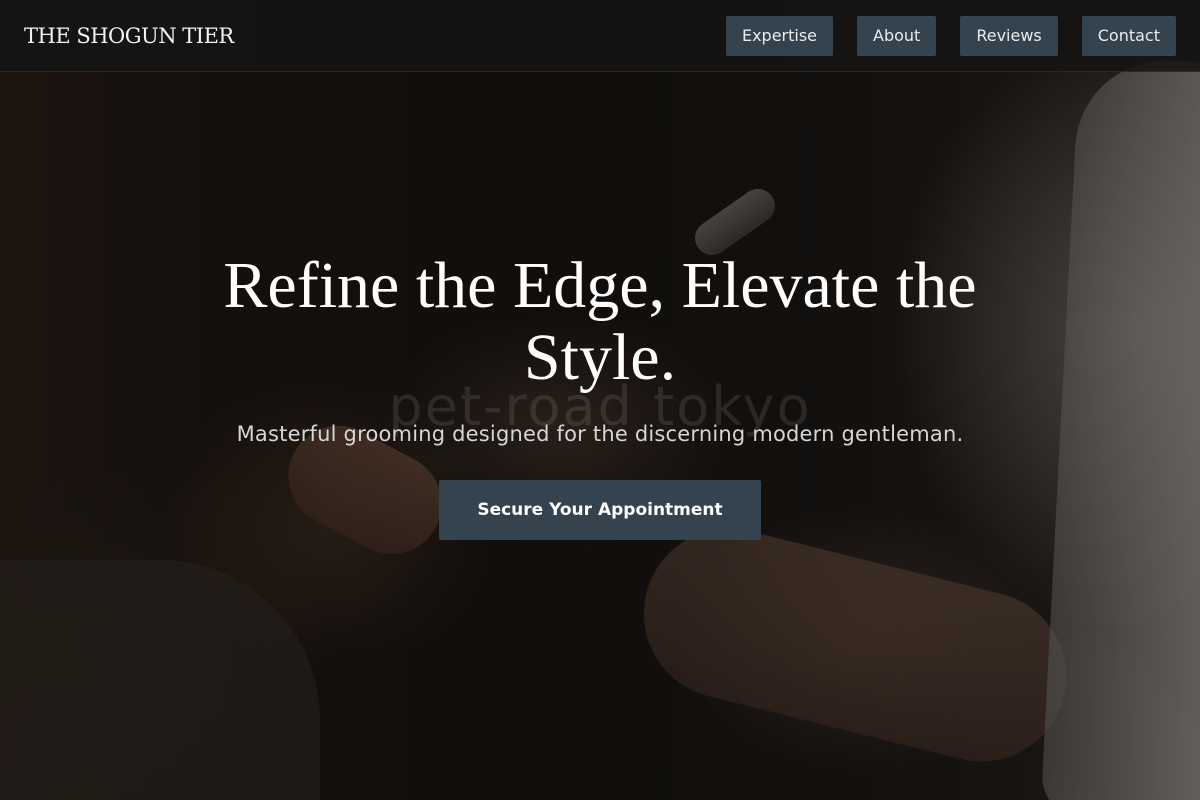 The width and height of the screenshot is (1200, 800). I want to click on nav-link-expertise: Expertise, so click(779, 35).